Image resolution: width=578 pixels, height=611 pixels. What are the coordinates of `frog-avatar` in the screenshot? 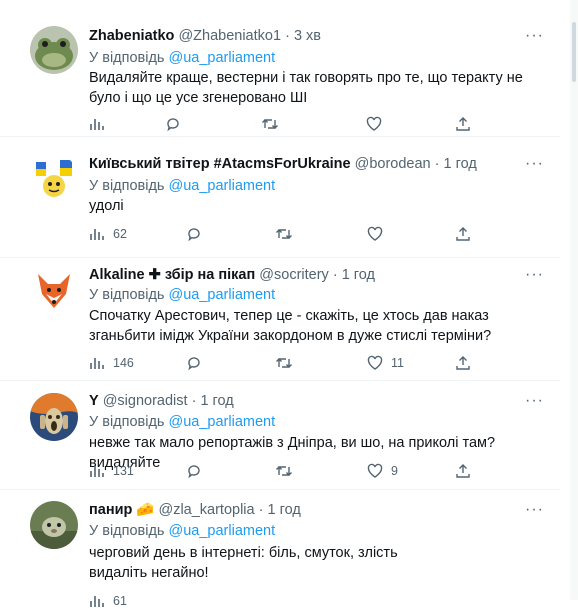 It's located at (54, 50).